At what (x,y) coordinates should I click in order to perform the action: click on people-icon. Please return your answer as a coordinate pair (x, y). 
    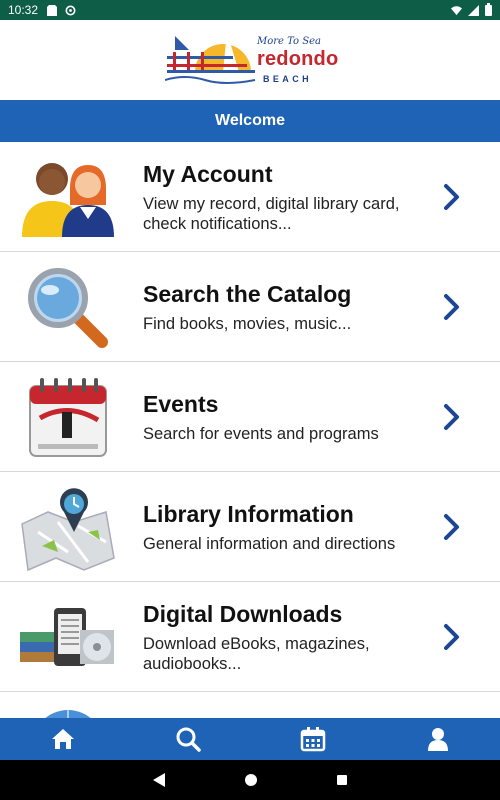
    Looking at the image, I should click on (68, 197).